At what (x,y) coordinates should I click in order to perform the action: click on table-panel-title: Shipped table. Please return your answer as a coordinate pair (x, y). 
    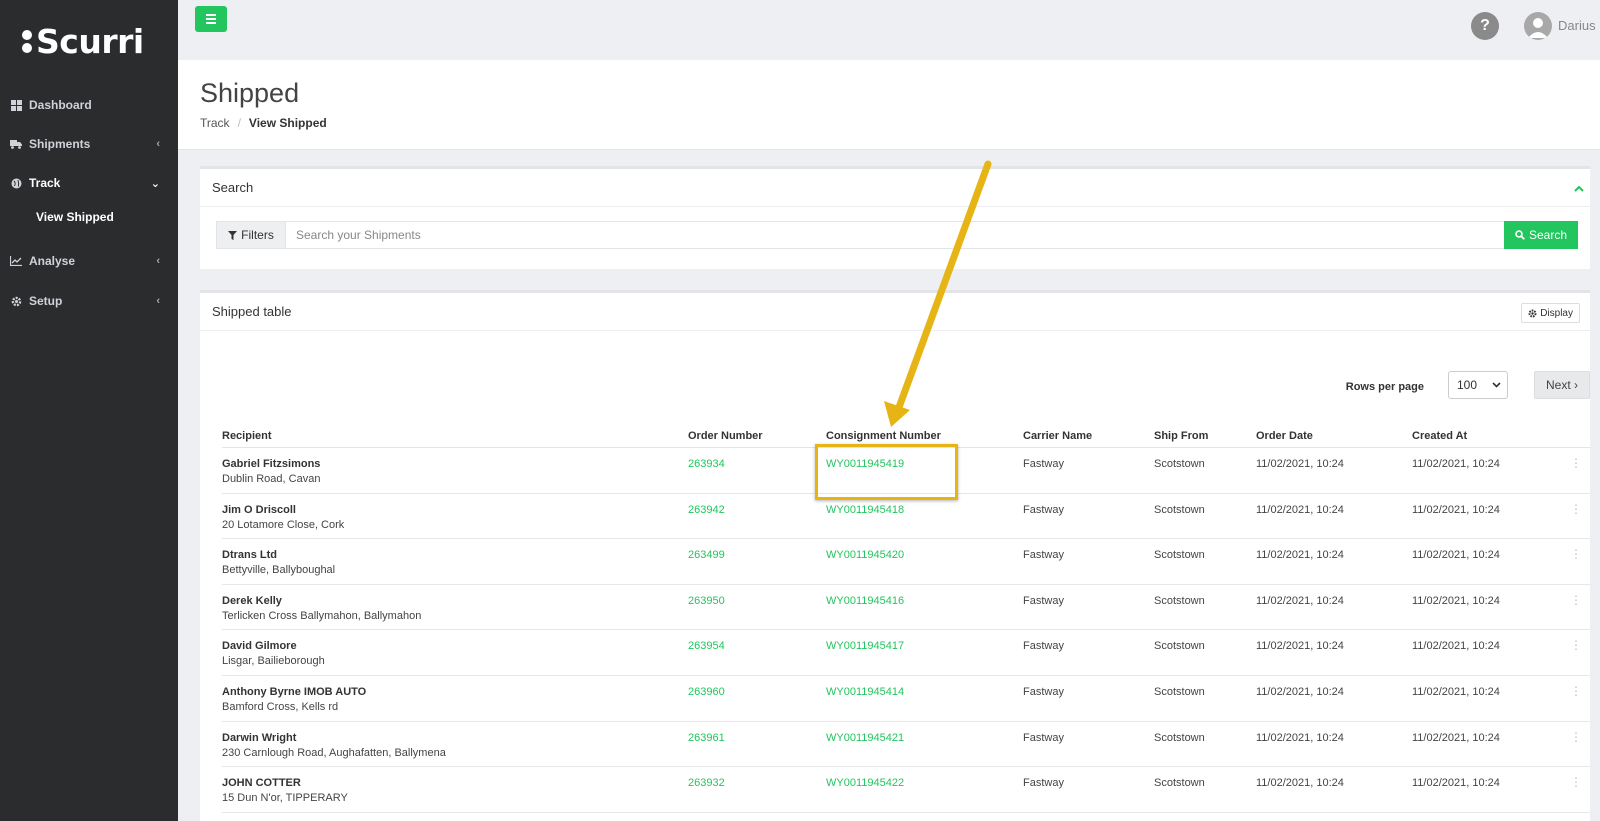
    Looking at the image, I should click on (252, 311).